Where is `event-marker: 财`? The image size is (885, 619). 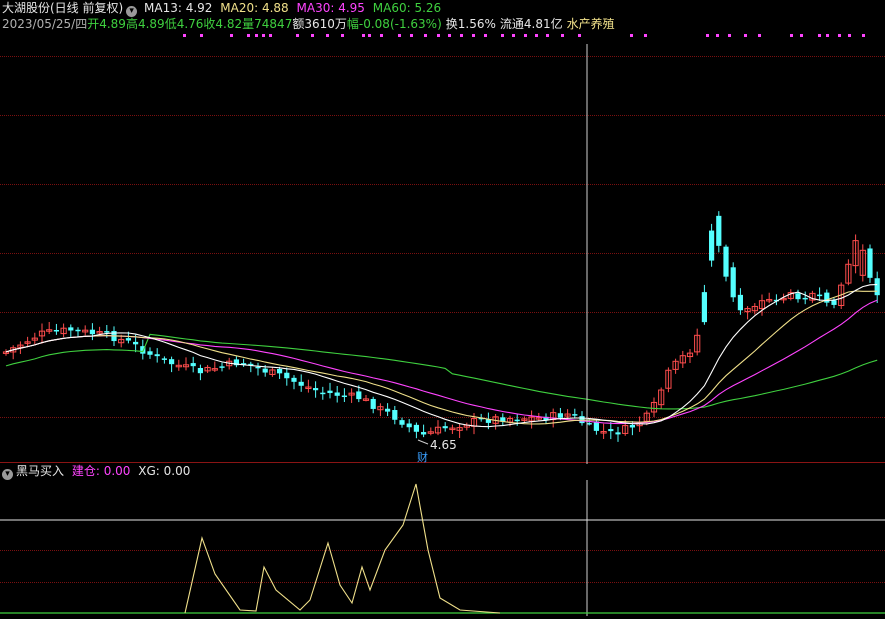
event-marker: 财 is located at coordinates (422, 458).